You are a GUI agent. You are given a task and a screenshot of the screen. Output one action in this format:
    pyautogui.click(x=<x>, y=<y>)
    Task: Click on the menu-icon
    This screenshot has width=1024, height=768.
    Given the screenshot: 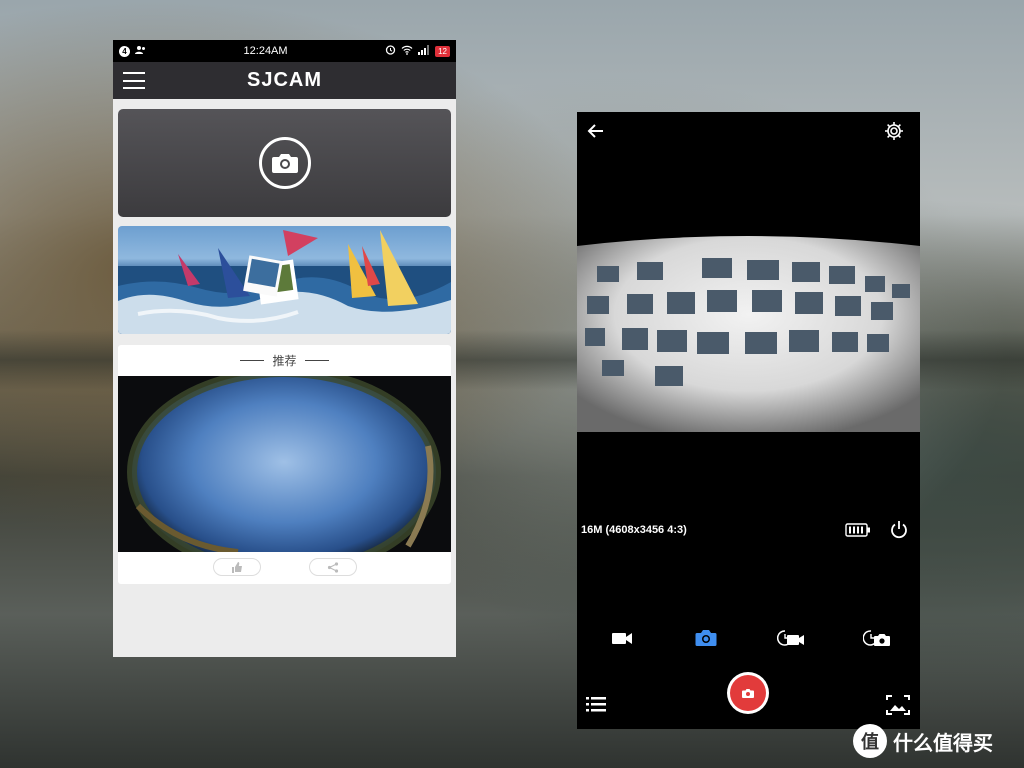 What is the action you would take?
    pyautogui.click(x=134, y=80)
    